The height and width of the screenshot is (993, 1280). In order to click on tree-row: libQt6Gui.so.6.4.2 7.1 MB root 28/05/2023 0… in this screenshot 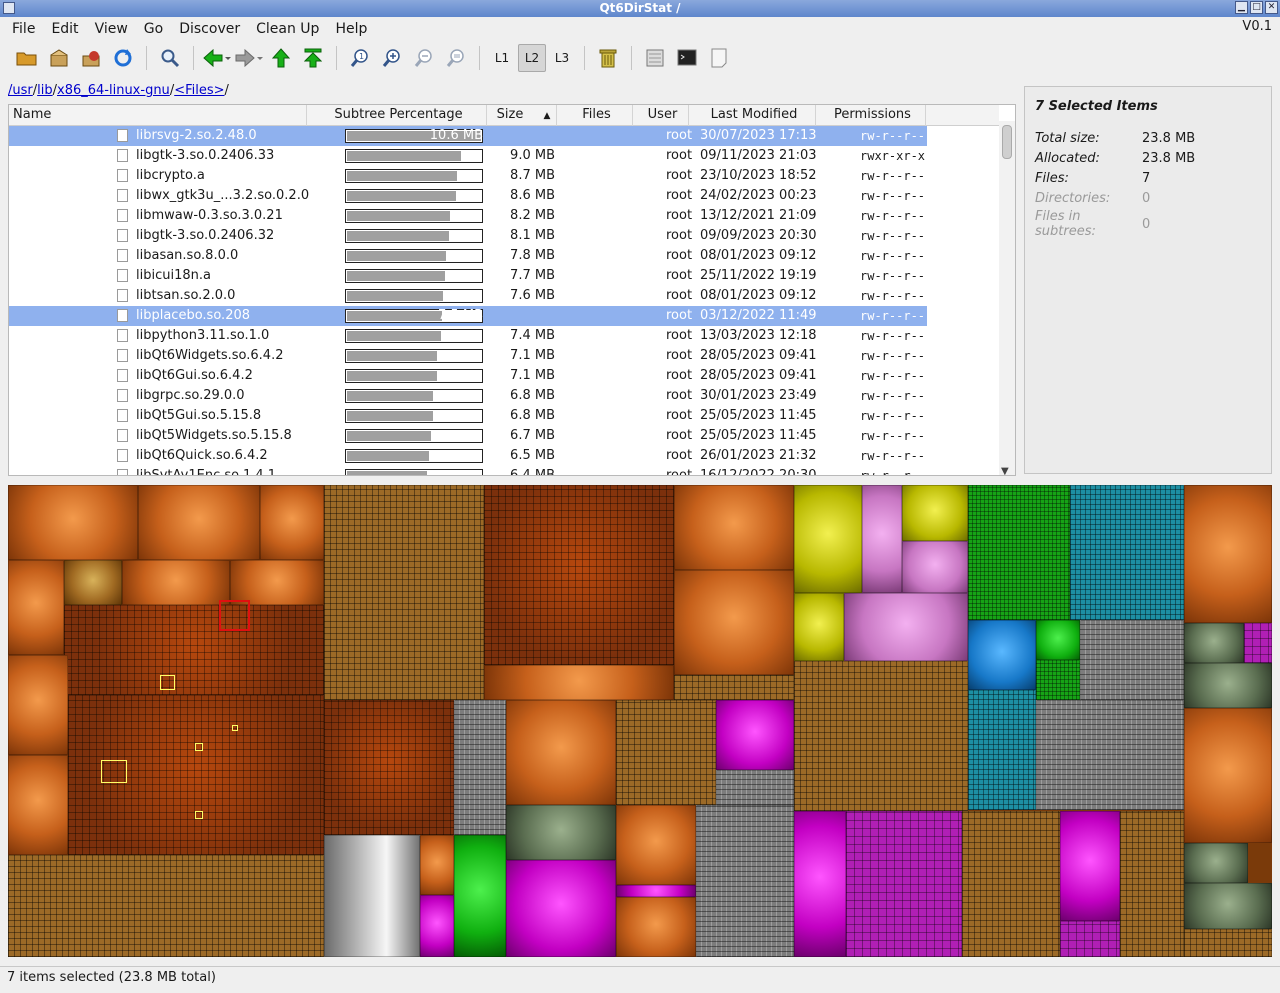, I will do `click(504, 376)`.